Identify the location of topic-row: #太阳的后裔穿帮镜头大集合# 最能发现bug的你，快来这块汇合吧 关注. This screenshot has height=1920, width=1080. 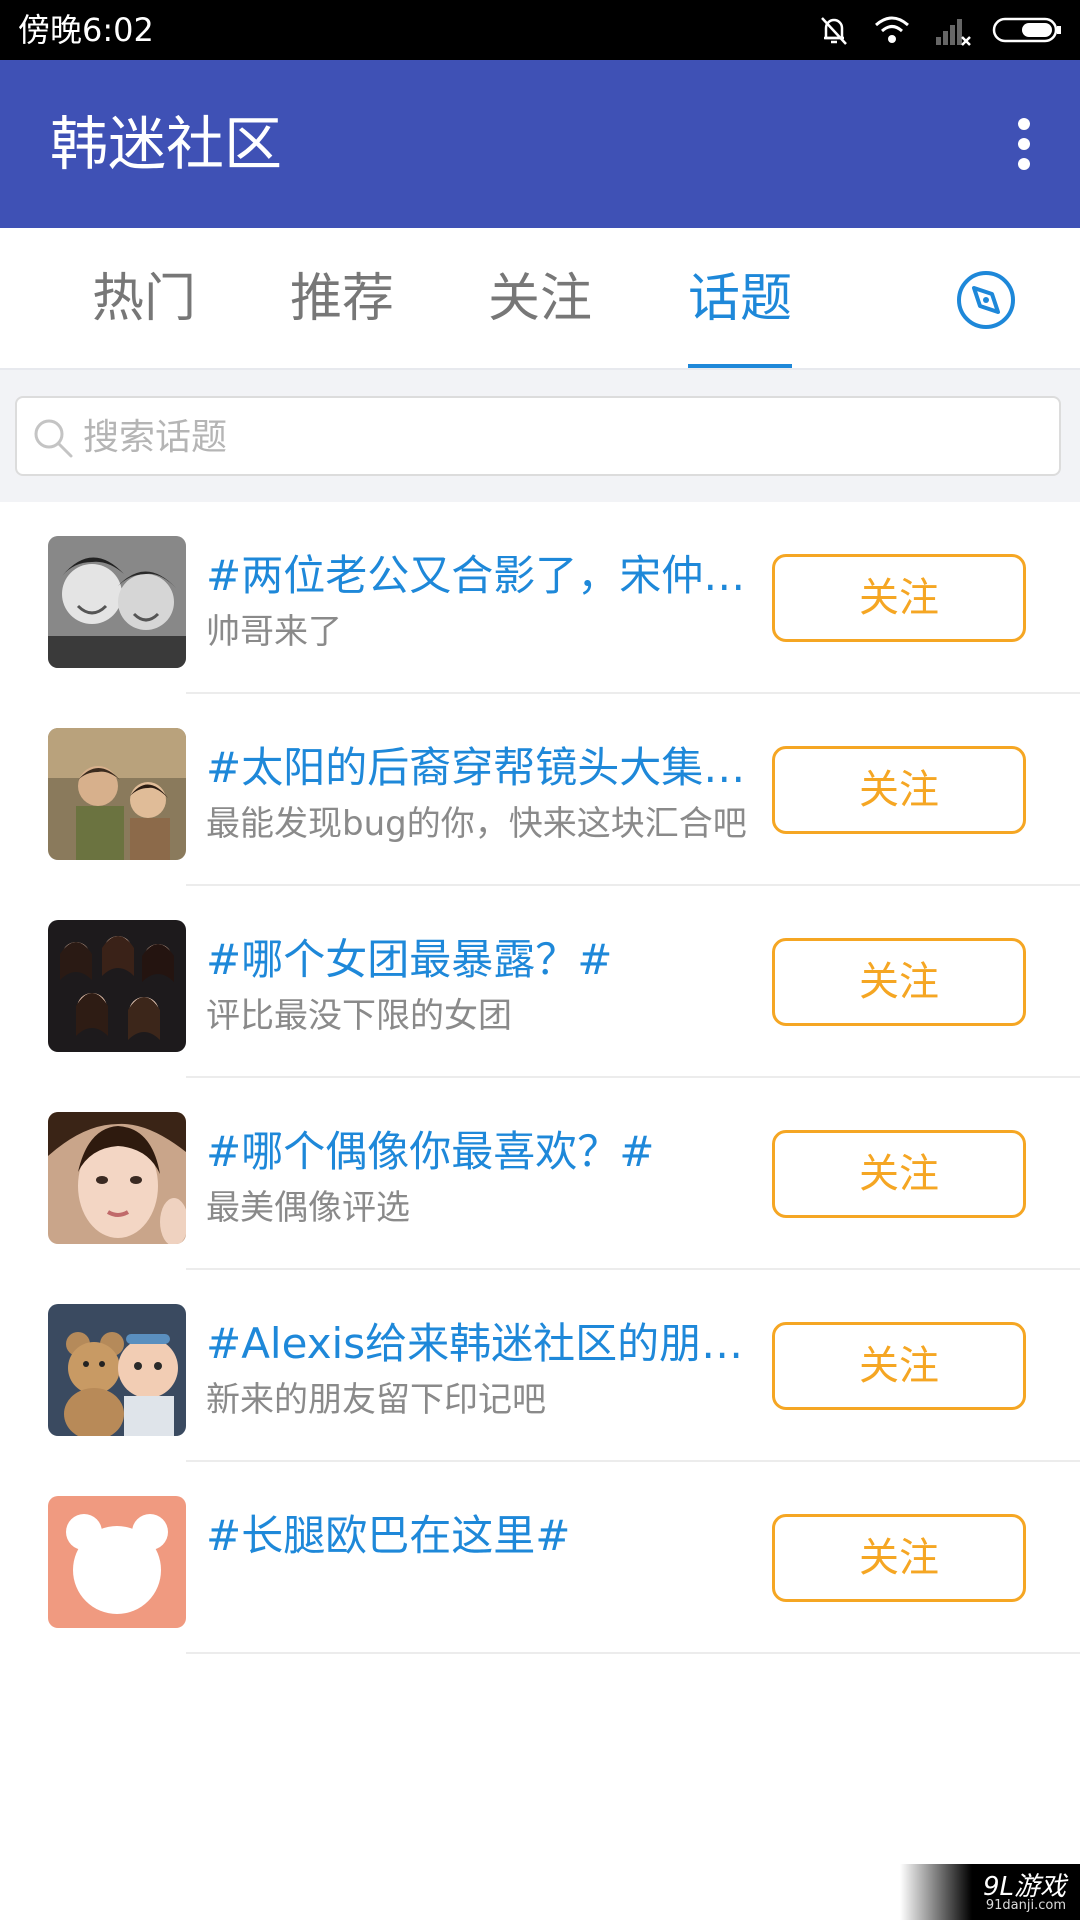
(540, 790).